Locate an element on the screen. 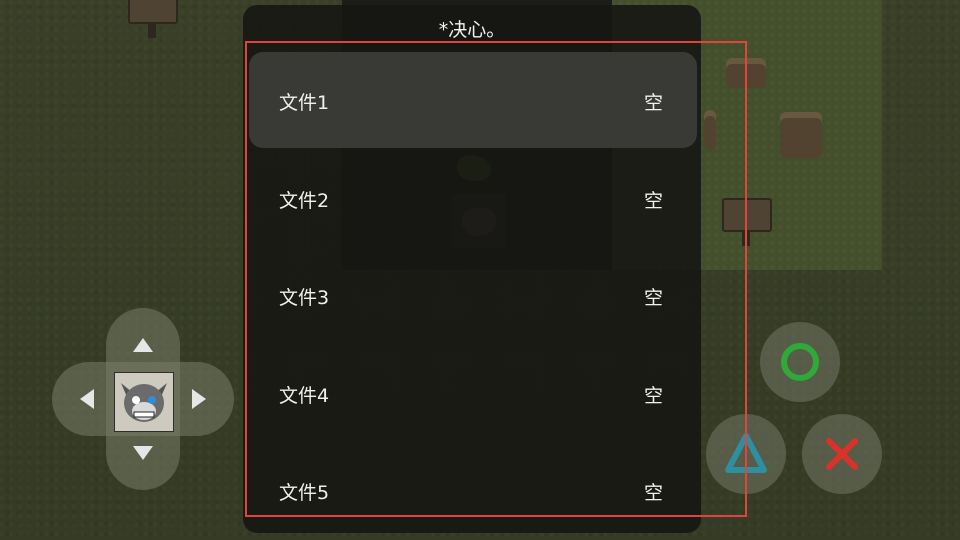  cross-button is located at coordinates (842, 454).